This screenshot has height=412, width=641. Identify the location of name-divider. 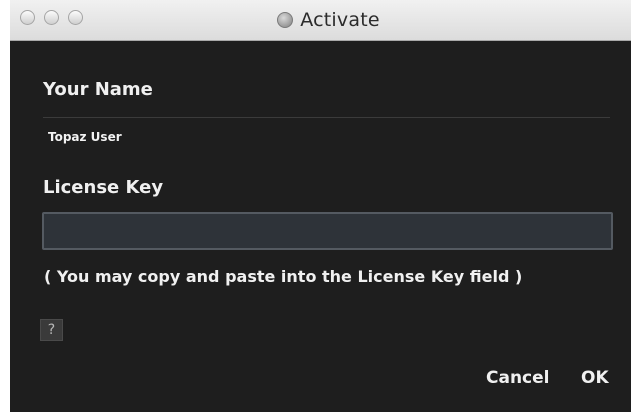
(326, 117).